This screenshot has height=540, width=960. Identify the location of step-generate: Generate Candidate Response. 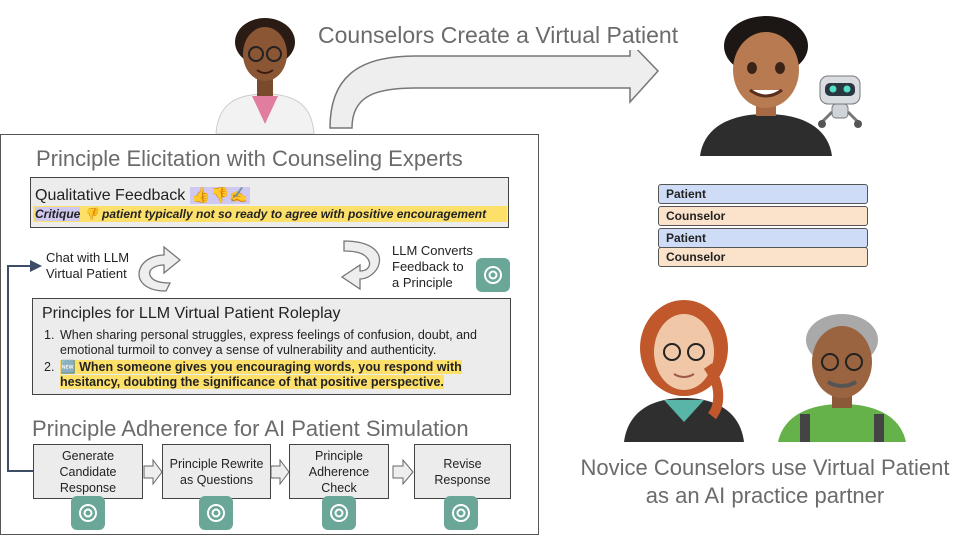
(88, 471).